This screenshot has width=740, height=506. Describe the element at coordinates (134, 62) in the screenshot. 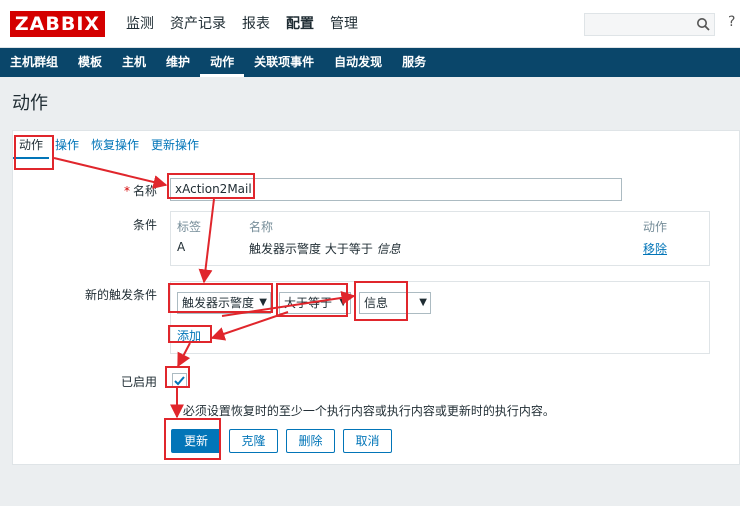

I see `subnav-hosts: 主机` at that location.